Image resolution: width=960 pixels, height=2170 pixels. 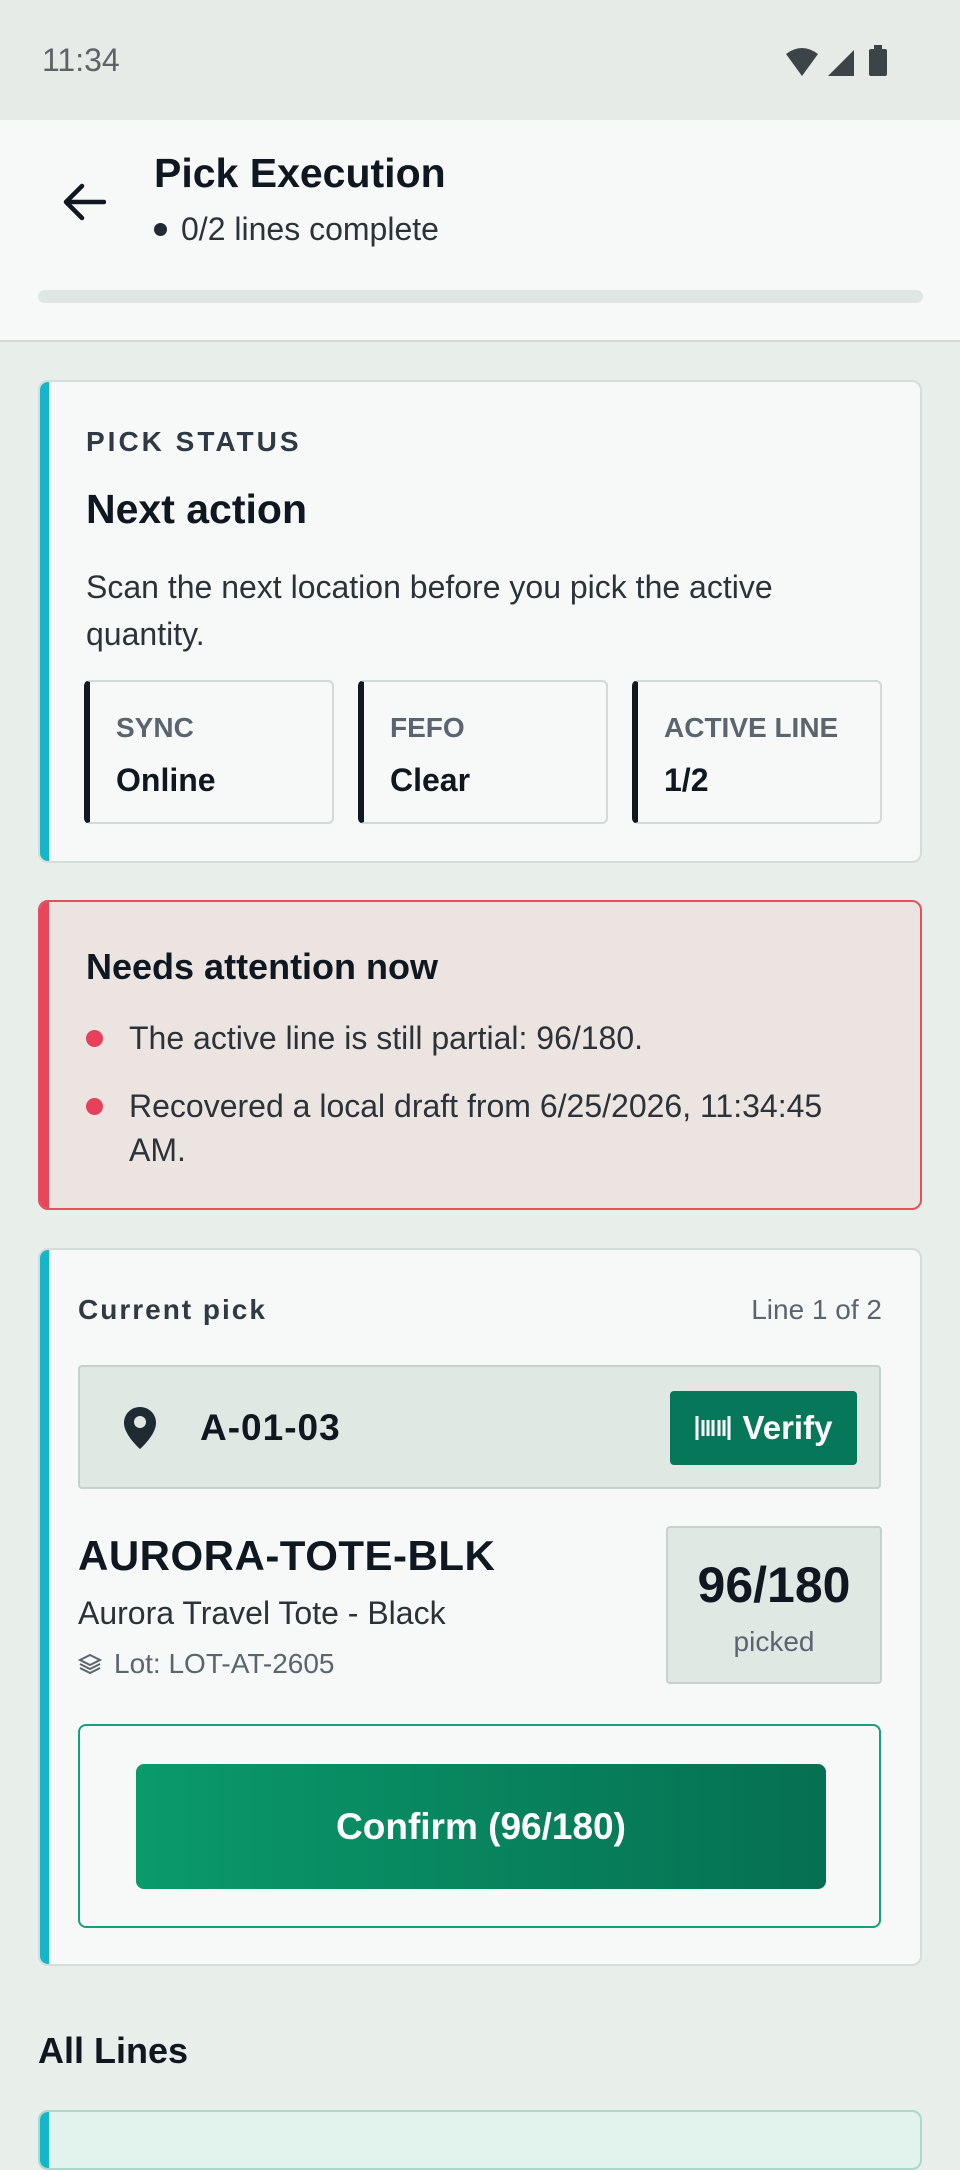 What do you see at coordinates (155, 727) in the screenshot?
I see `chip-label: SYNC` at bounding box center [155, 727].